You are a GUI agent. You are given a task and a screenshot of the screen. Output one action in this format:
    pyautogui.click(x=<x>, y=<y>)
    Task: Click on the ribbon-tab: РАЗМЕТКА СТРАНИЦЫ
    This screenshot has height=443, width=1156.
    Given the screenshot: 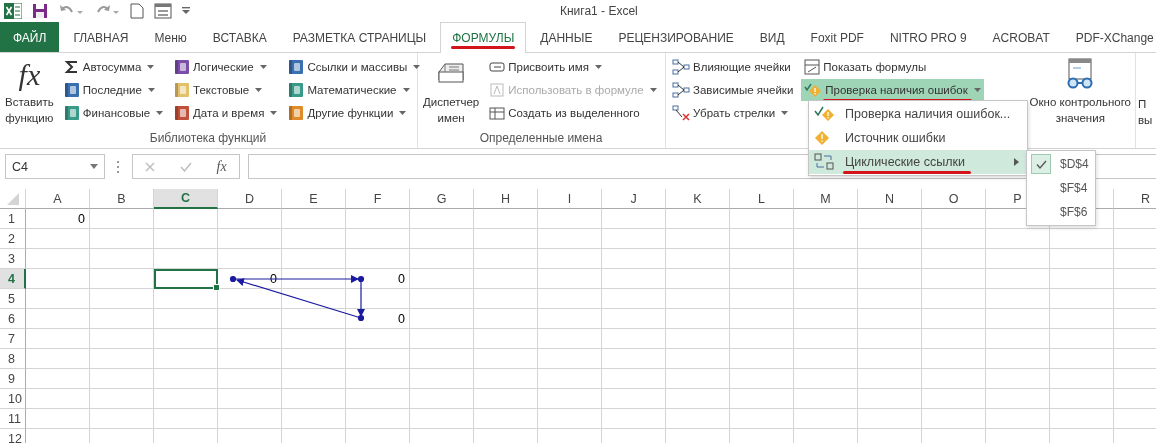 What is the action you would take?
    pyautogui.click(x=359, y=37)
    